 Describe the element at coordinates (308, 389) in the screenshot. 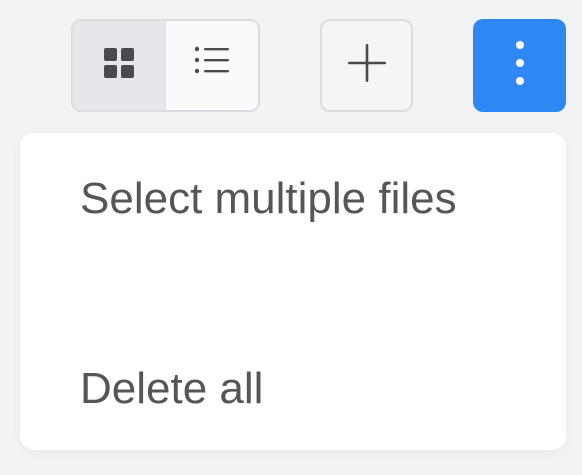

I see `menu-item-delete-all: Delete all` at that location.